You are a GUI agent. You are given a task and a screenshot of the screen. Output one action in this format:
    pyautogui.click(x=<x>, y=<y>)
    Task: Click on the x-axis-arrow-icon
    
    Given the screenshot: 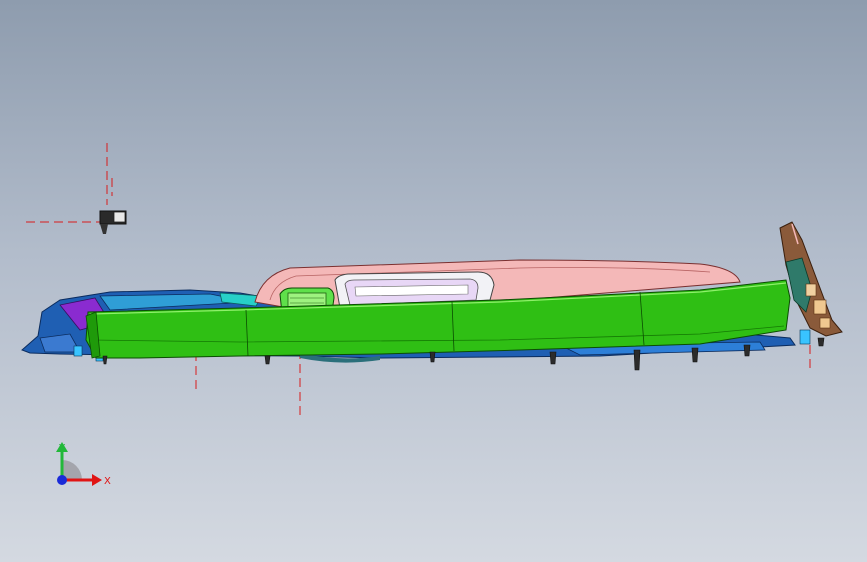 What is the action you would take?
    pyautogui.click(x=97, y=480)
    